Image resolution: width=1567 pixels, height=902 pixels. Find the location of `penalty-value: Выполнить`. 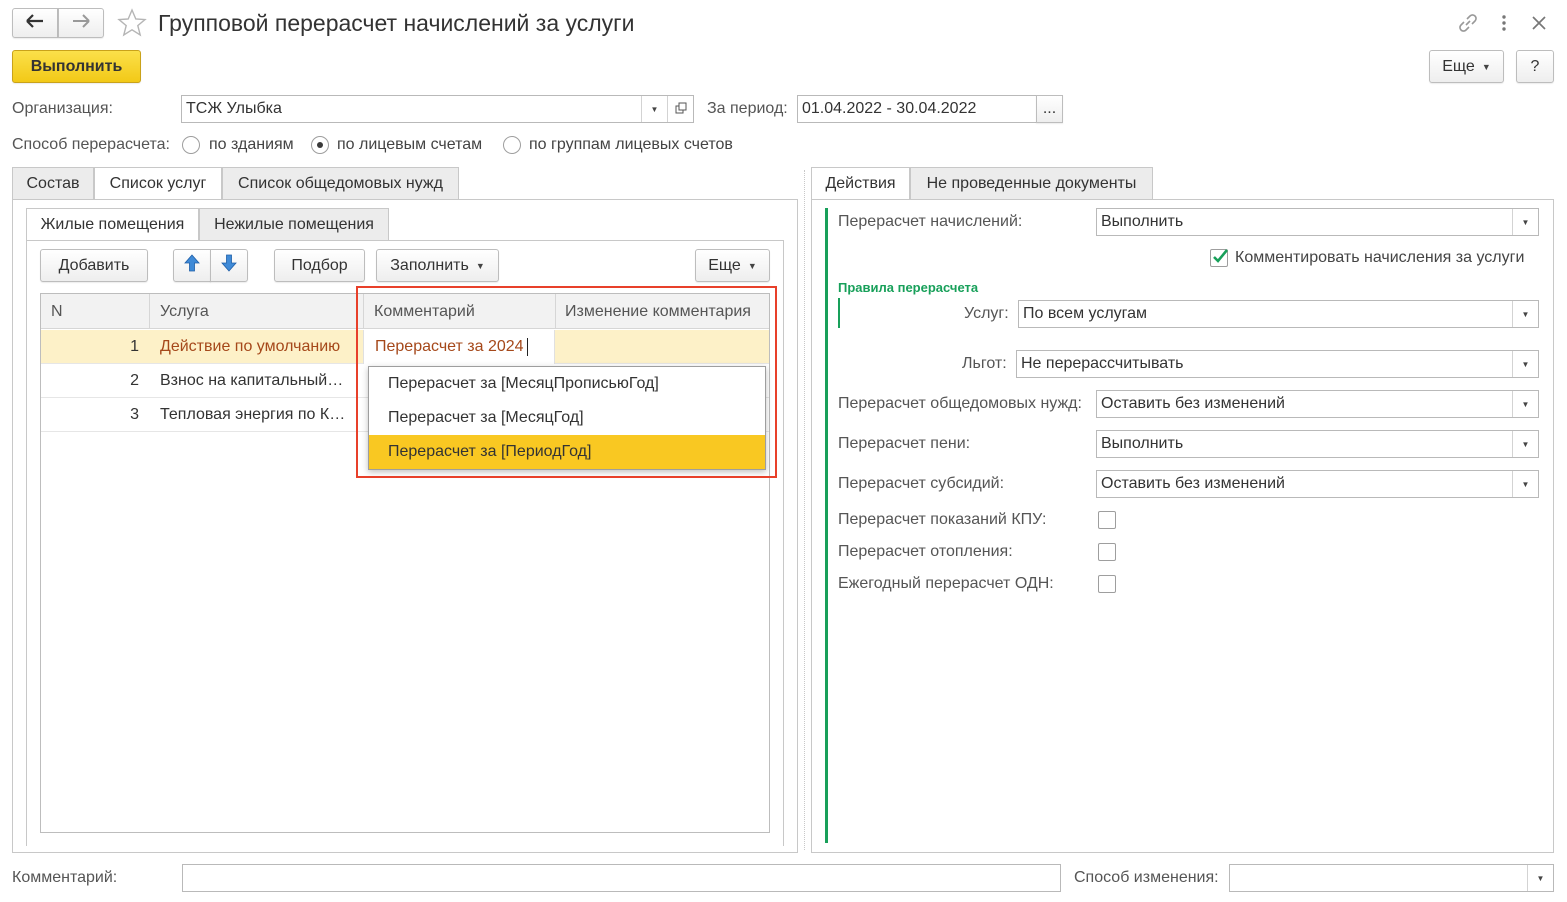

penalty-value: Выполнить is located at coordinates (1142, 443).